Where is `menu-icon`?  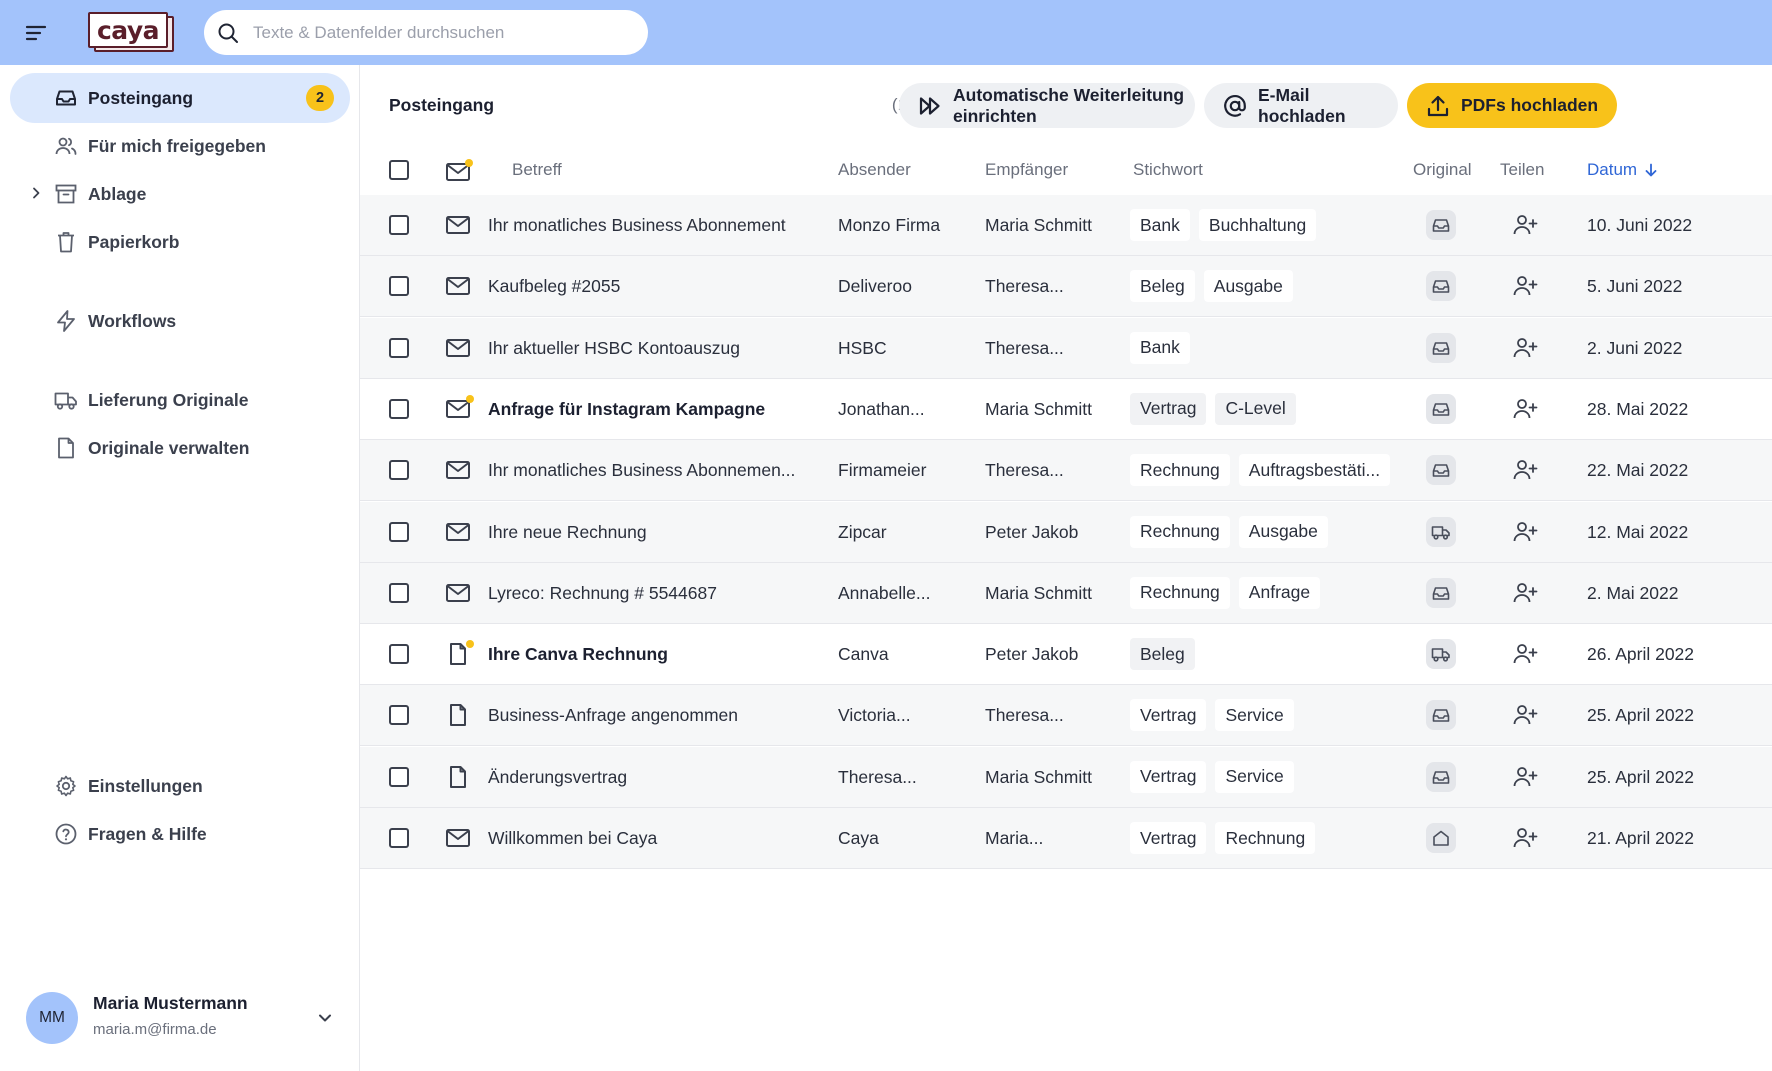 menu-icon is located at coordinates (36, 33).